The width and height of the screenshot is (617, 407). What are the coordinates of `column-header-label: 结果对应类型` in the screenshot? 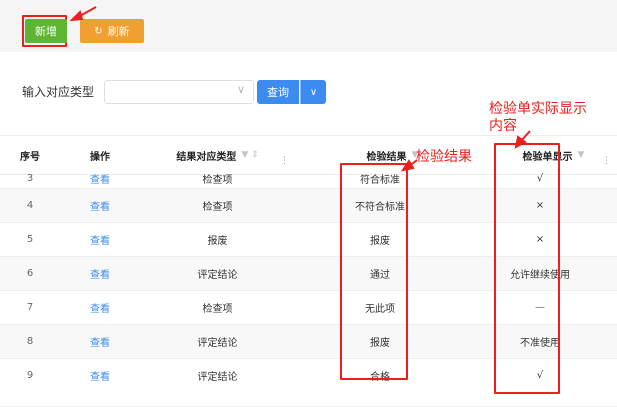 It's located at (206, 157).